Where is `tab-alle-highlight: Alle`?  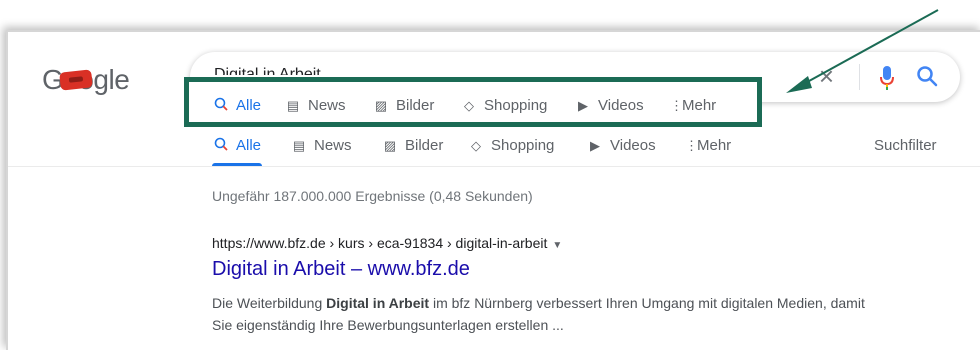
tab-alle-highlight: Alle is located at coordinates (236, 105).